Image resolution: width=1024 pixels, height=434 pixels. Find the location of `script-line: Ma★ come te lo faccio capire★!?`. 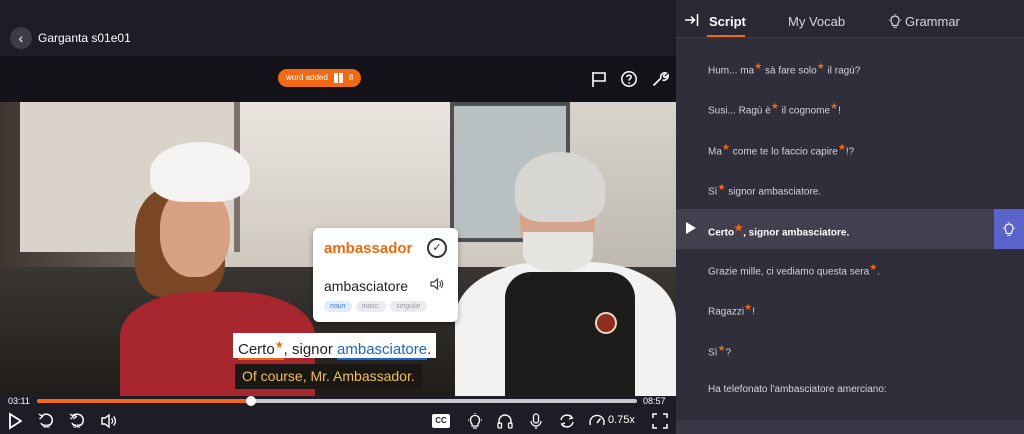

script-line: Ma★ come te lo faccio capire★!? is located at coordinates (781, 149).